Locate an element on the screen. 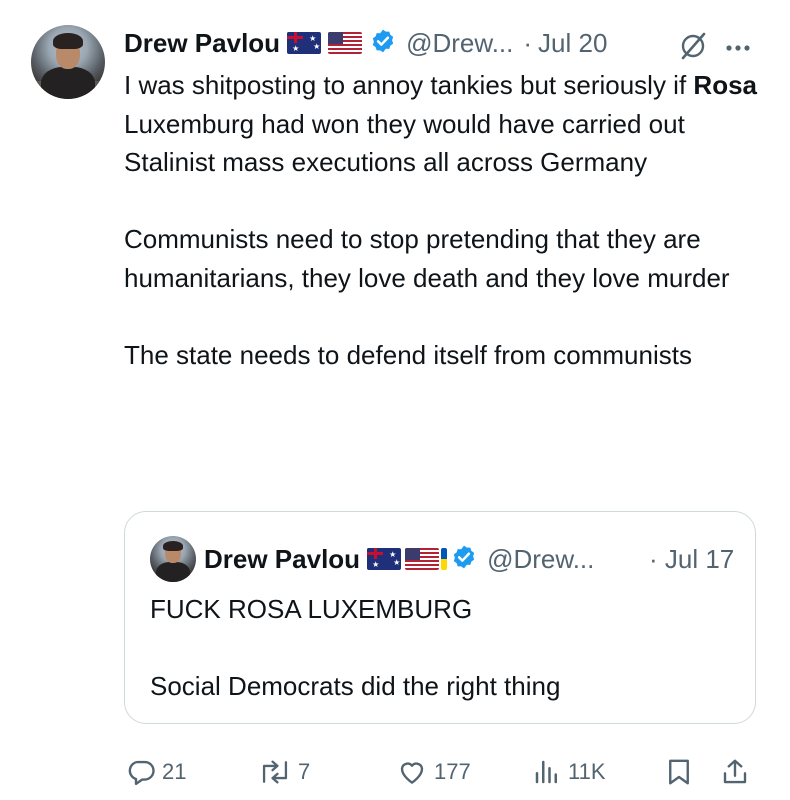  quote-author-name: Drew Pavlou is located at coordinates (282, 558).